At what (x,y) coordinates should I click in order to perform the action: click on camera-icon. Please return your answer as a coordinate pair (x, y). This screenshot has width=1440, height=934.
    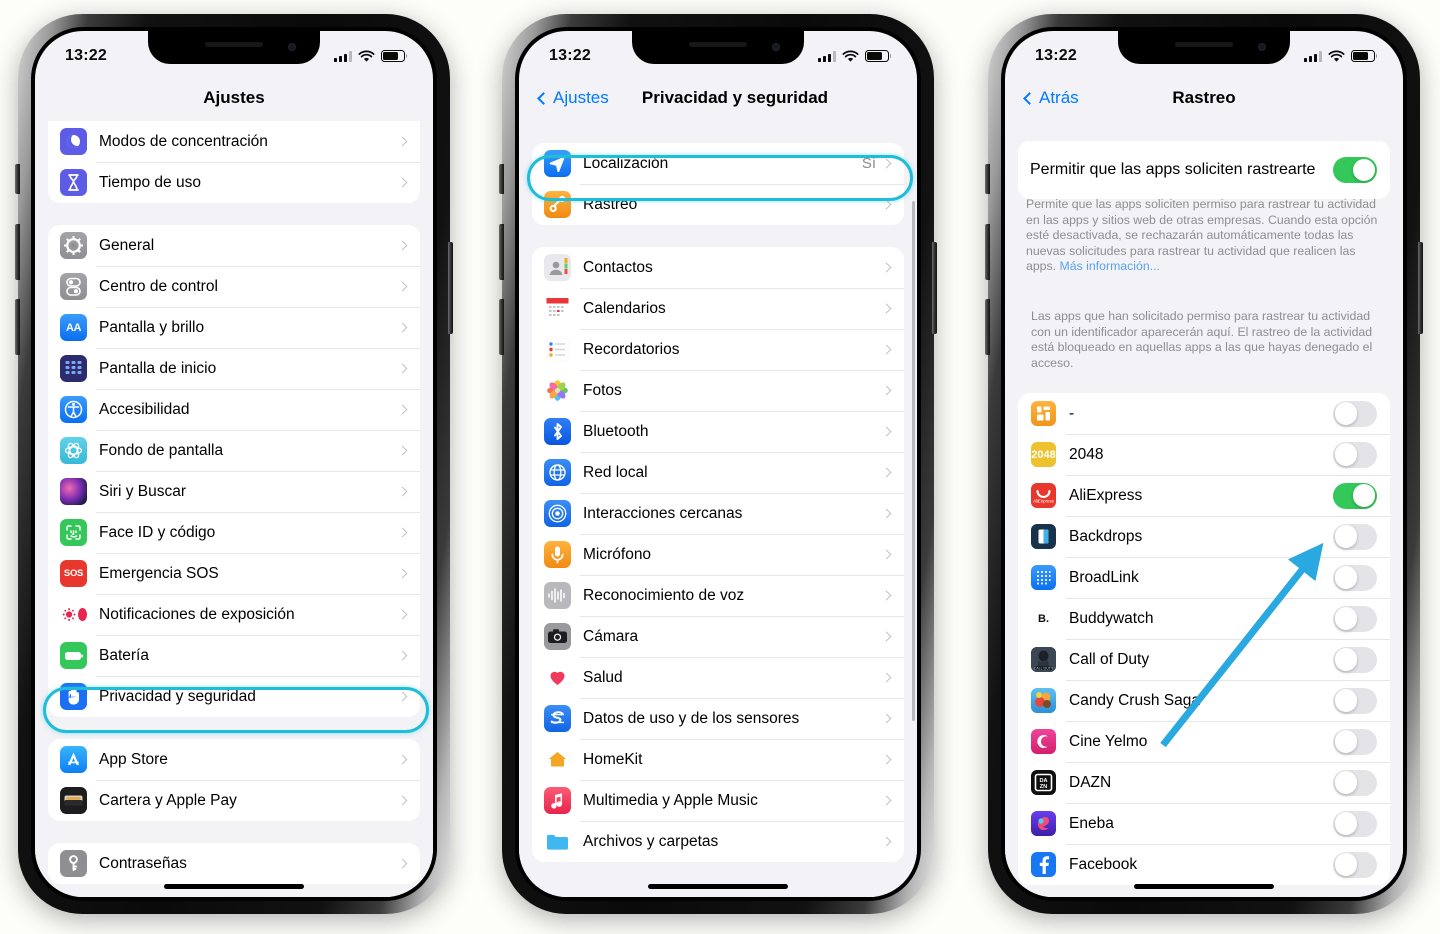
    Looking at the image, I should click on (557, 636).